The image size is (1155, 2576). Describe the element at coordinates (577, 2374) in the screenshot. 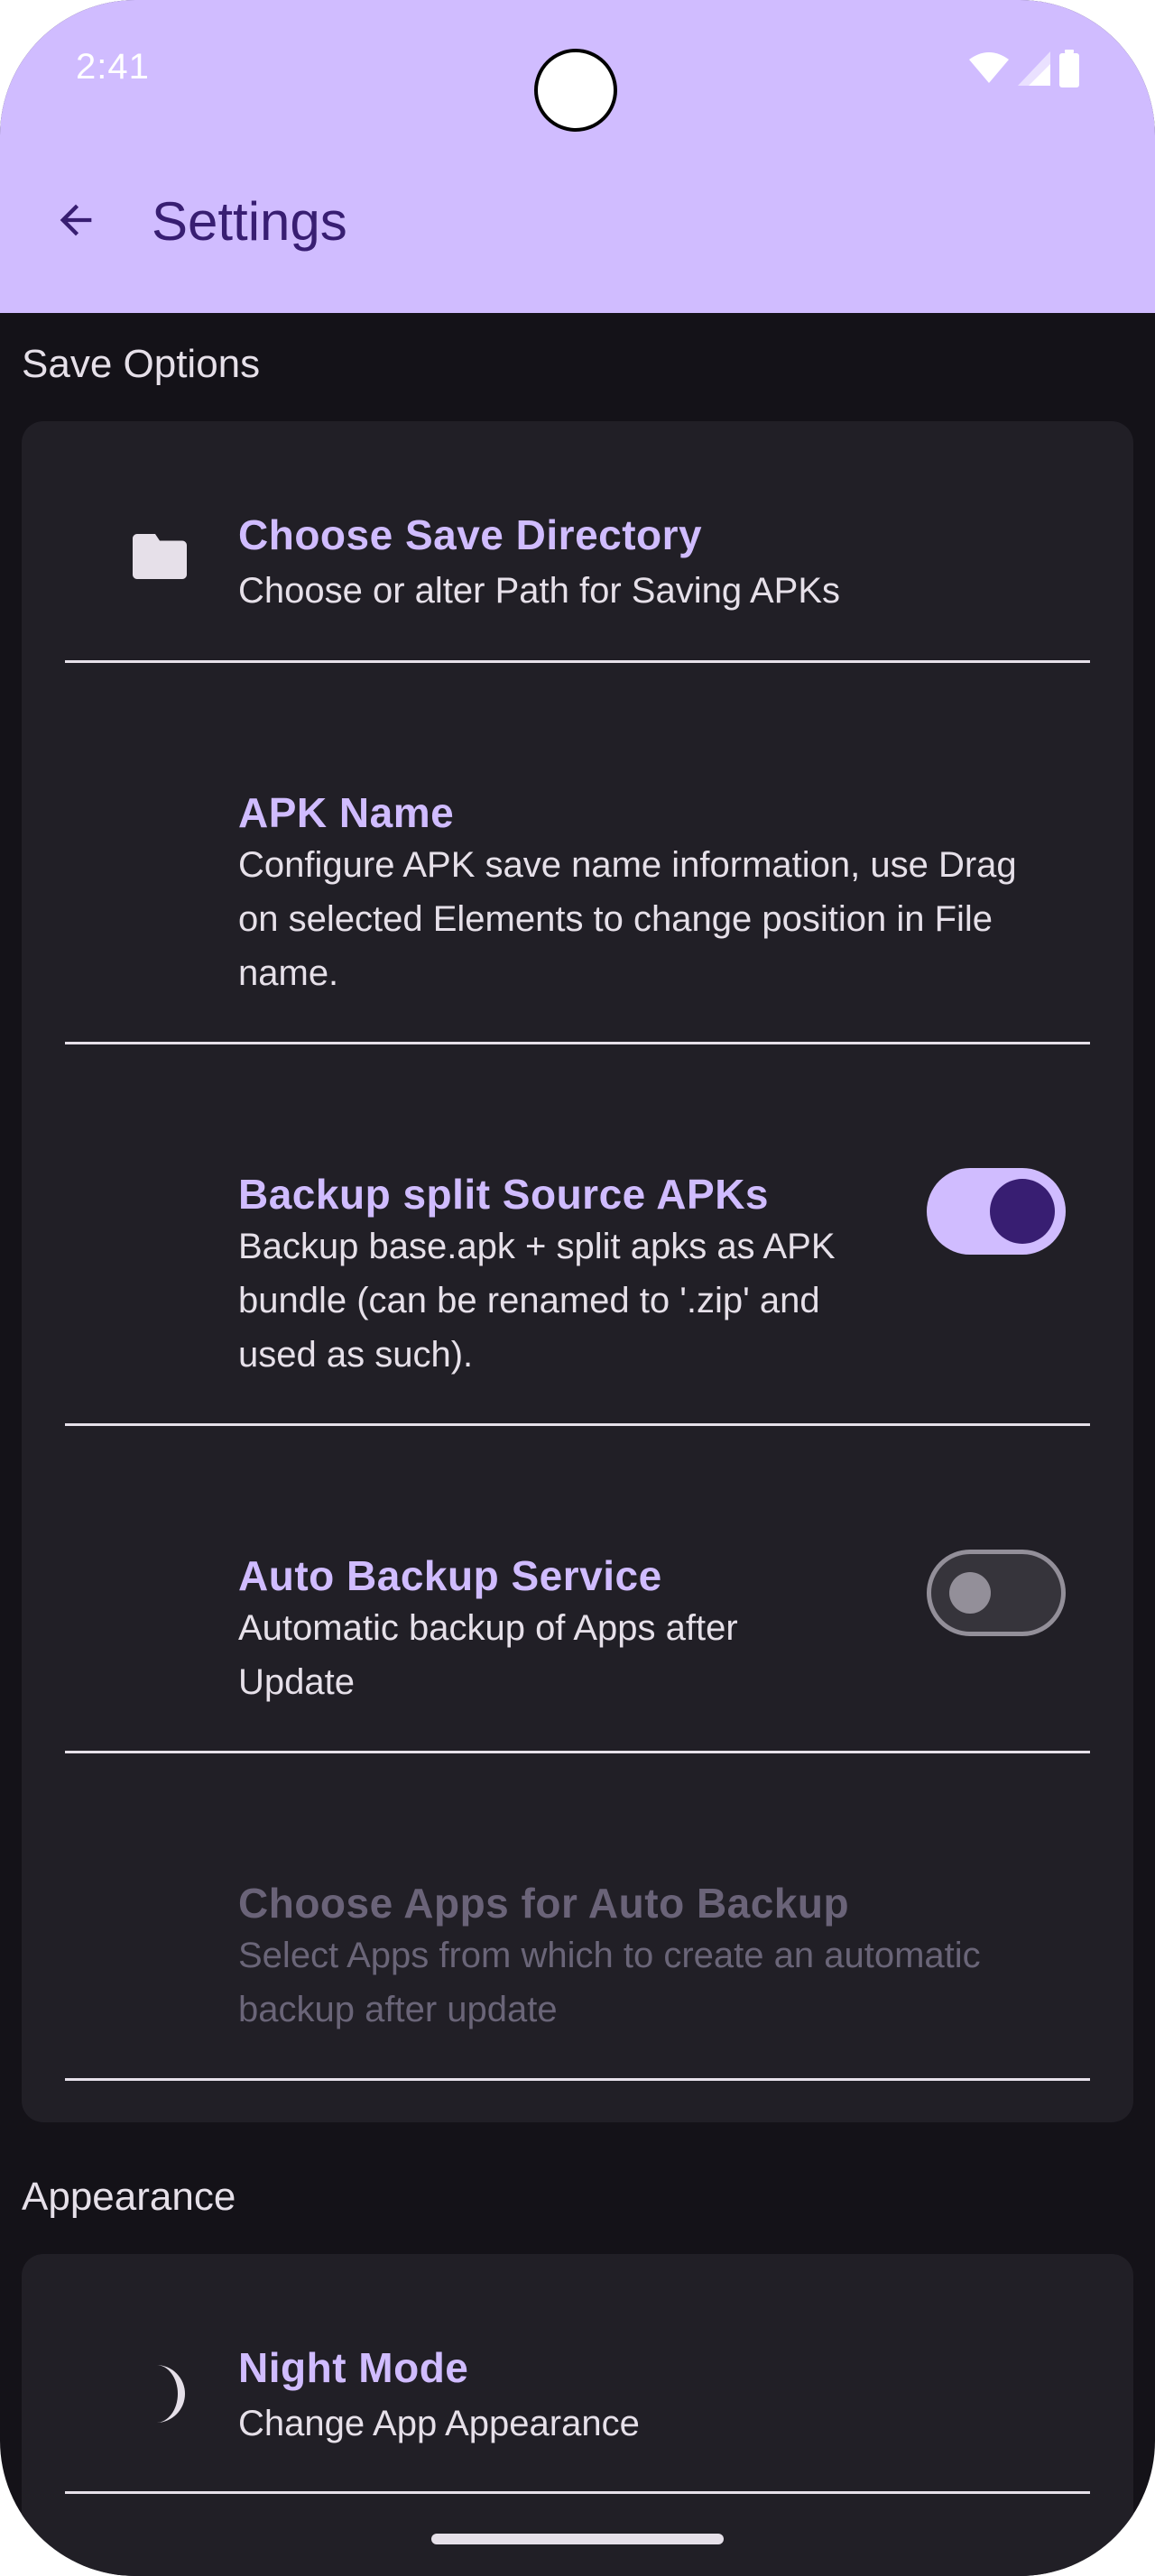

I see `pref-night-mode: Night Mode Change App Appearance` at that location.